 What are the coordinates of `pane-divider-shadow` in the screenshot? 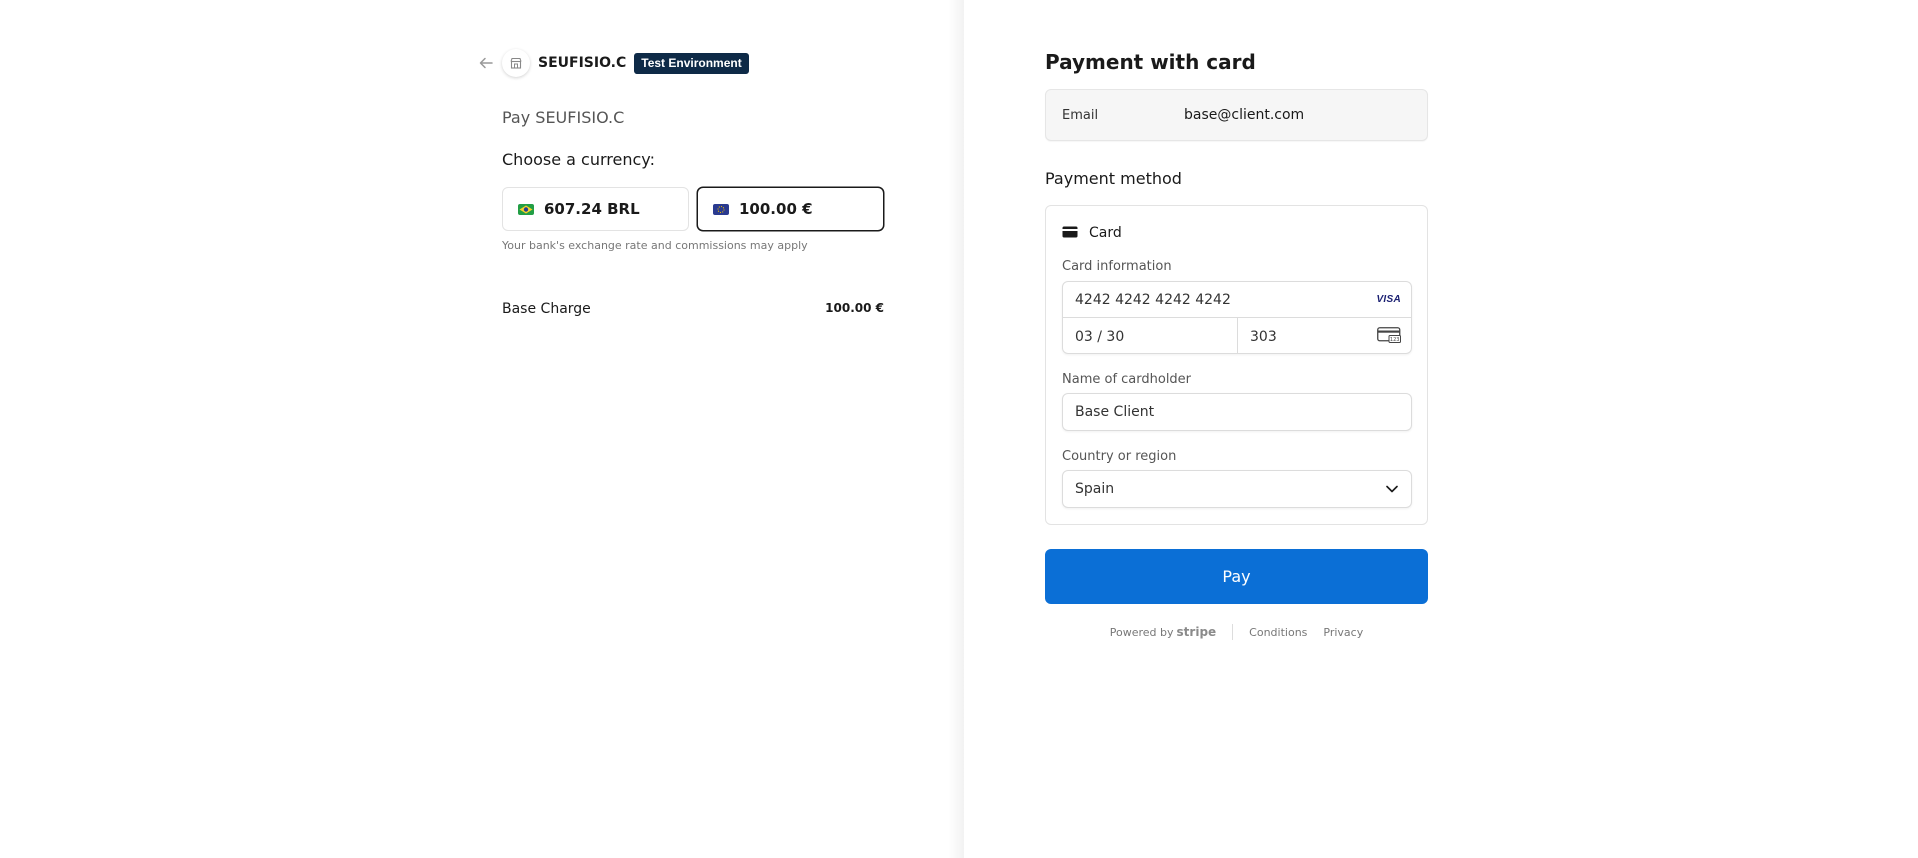 It's located at (956, 429).